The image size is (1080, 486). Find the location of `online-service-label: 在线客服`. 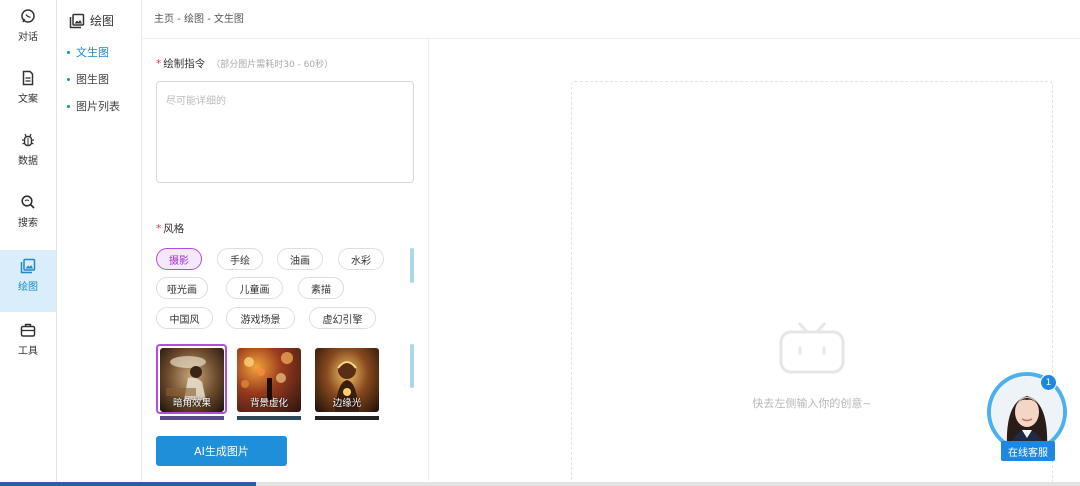

online-service-label: 在线客服 is located at coordinates (1028, 451).